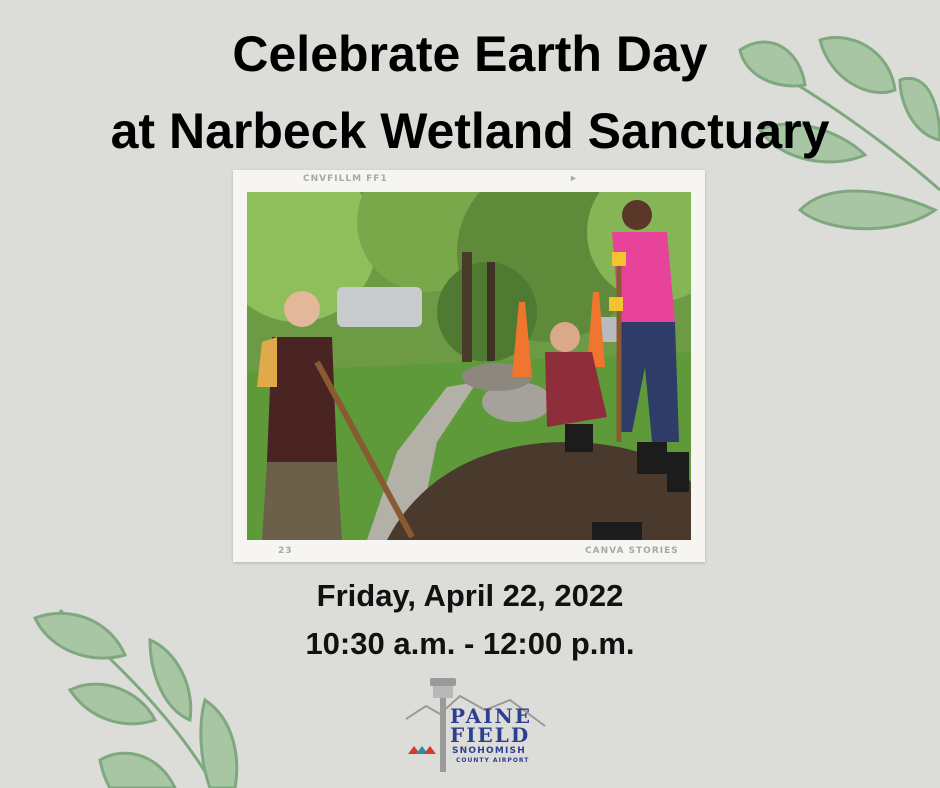  I want to click on paine-field-logo: PAINE FIELD SNOHOMISH COUNTY AIRPORT, so click(475, 728).